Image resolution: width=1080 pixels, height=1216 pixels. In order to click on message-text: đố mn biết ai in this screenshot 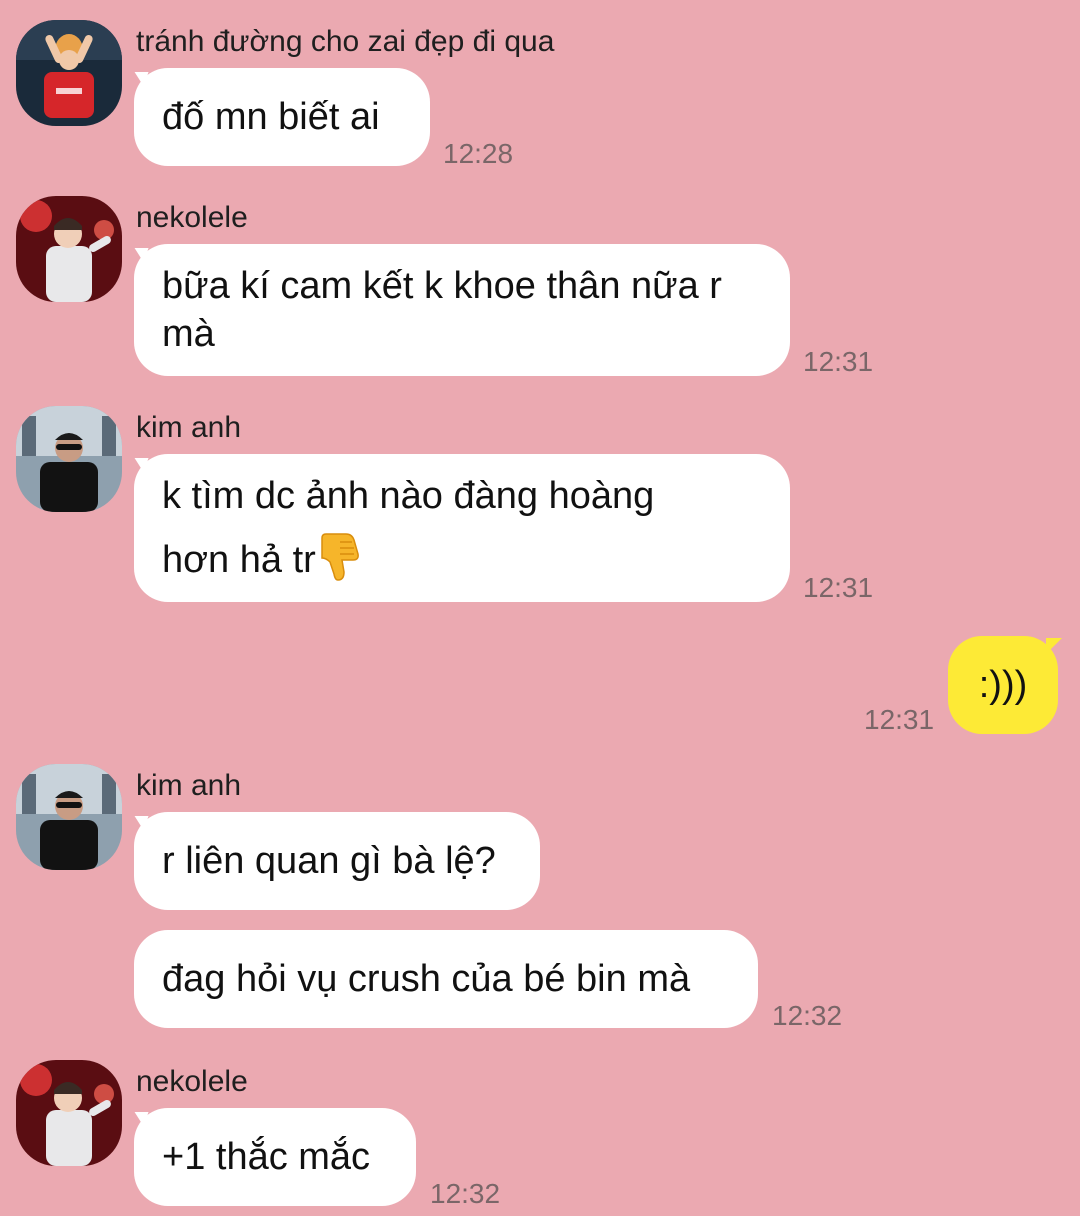, I will do `click(271, 117)`.